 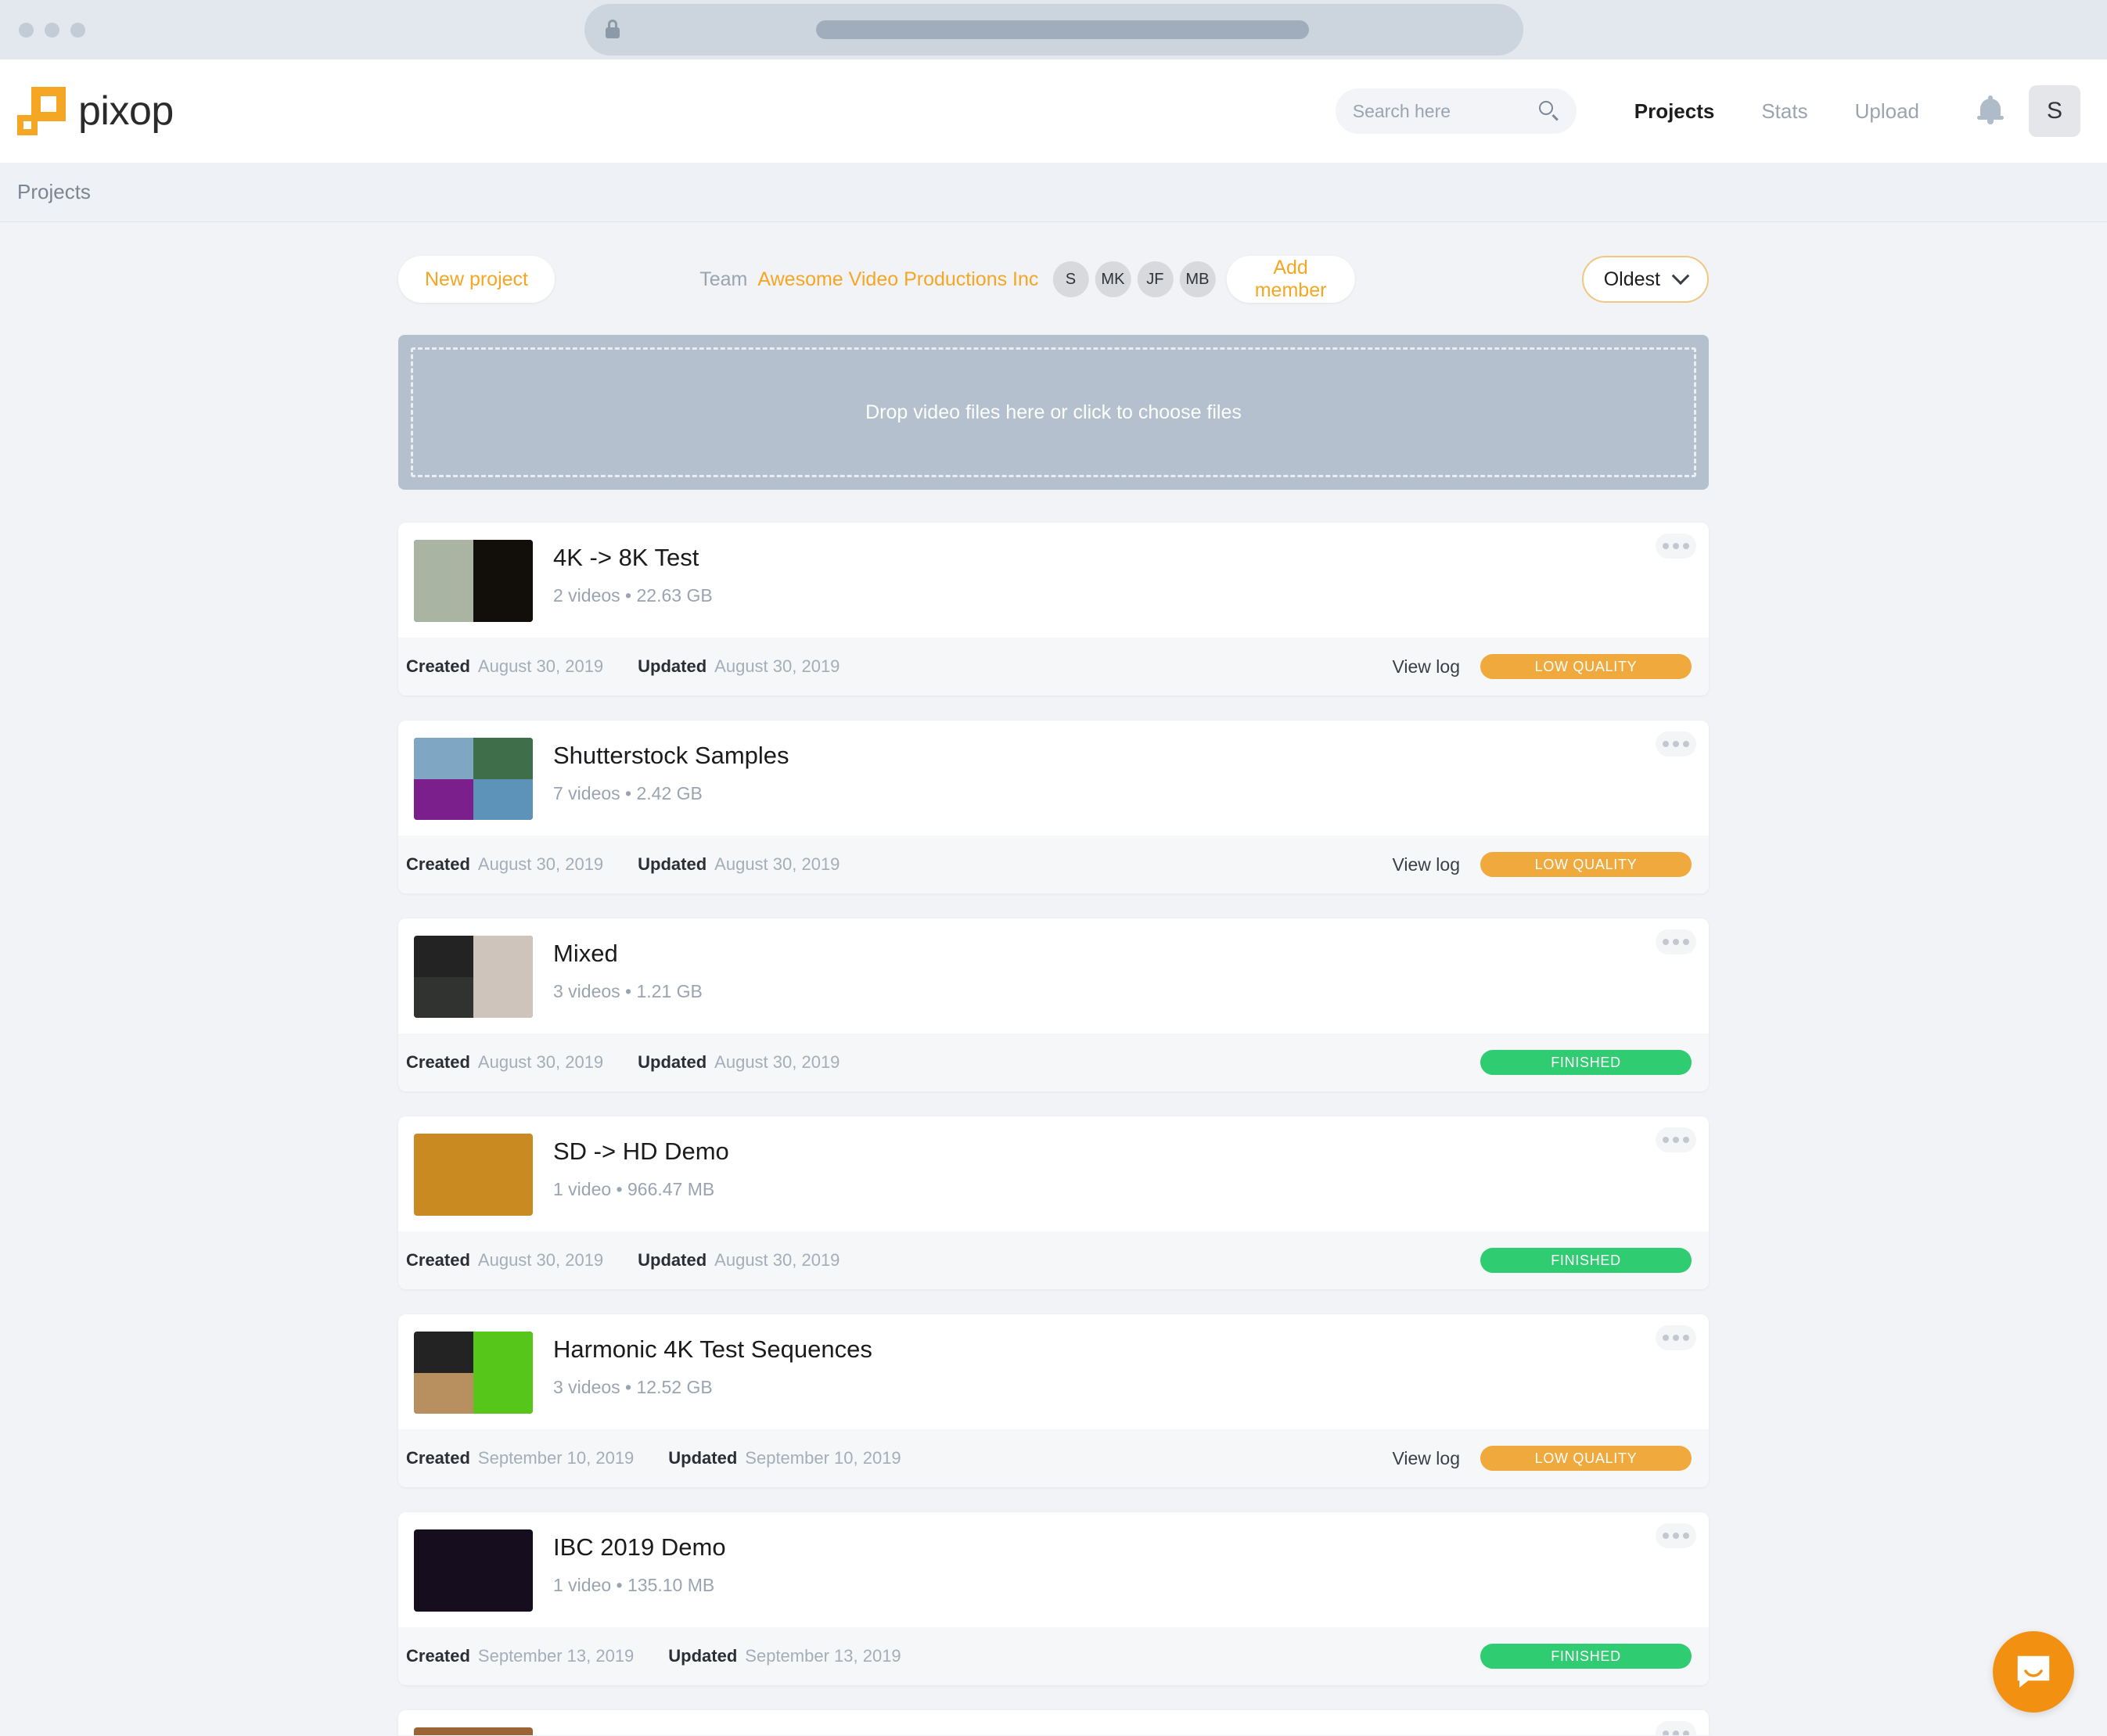 What do you see at coordinates (2054, 111) in the screenshot?
I see `user-avatar-button: S` at bounding box center [2054, 111].